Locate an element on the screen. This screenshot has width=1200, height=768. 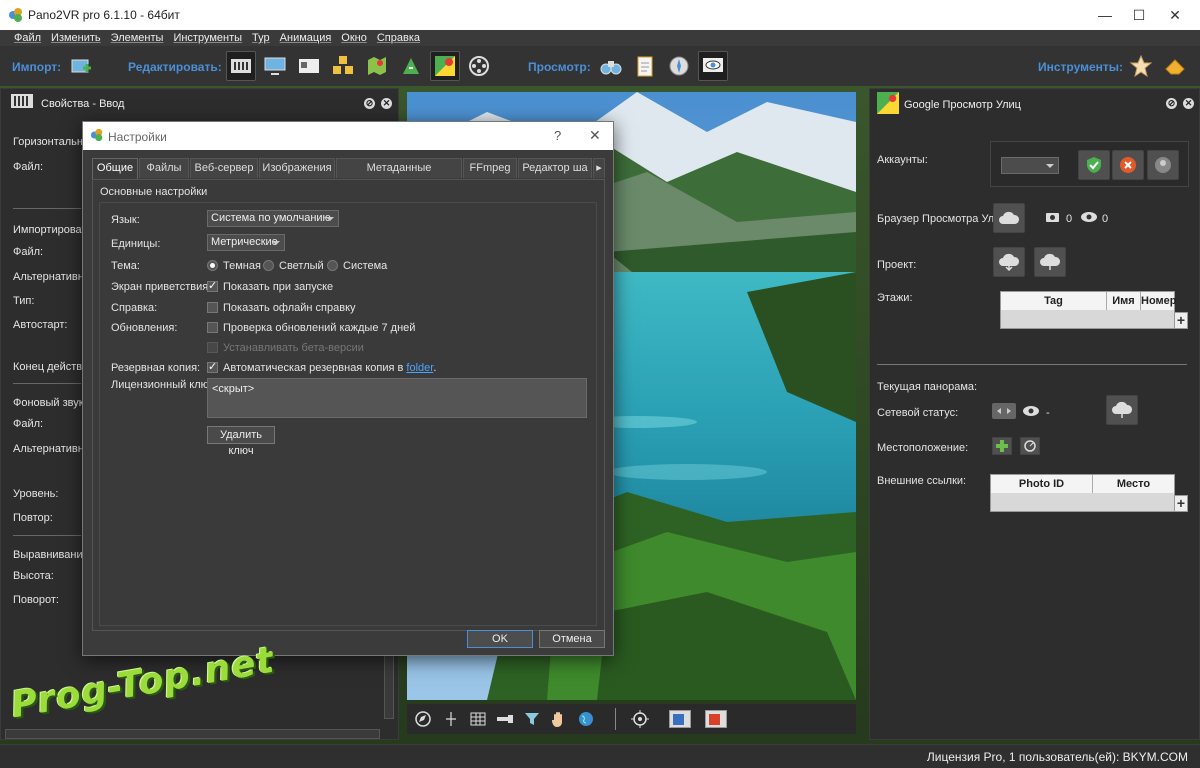
user-circle-icon is located at coordinates (1163, 165).